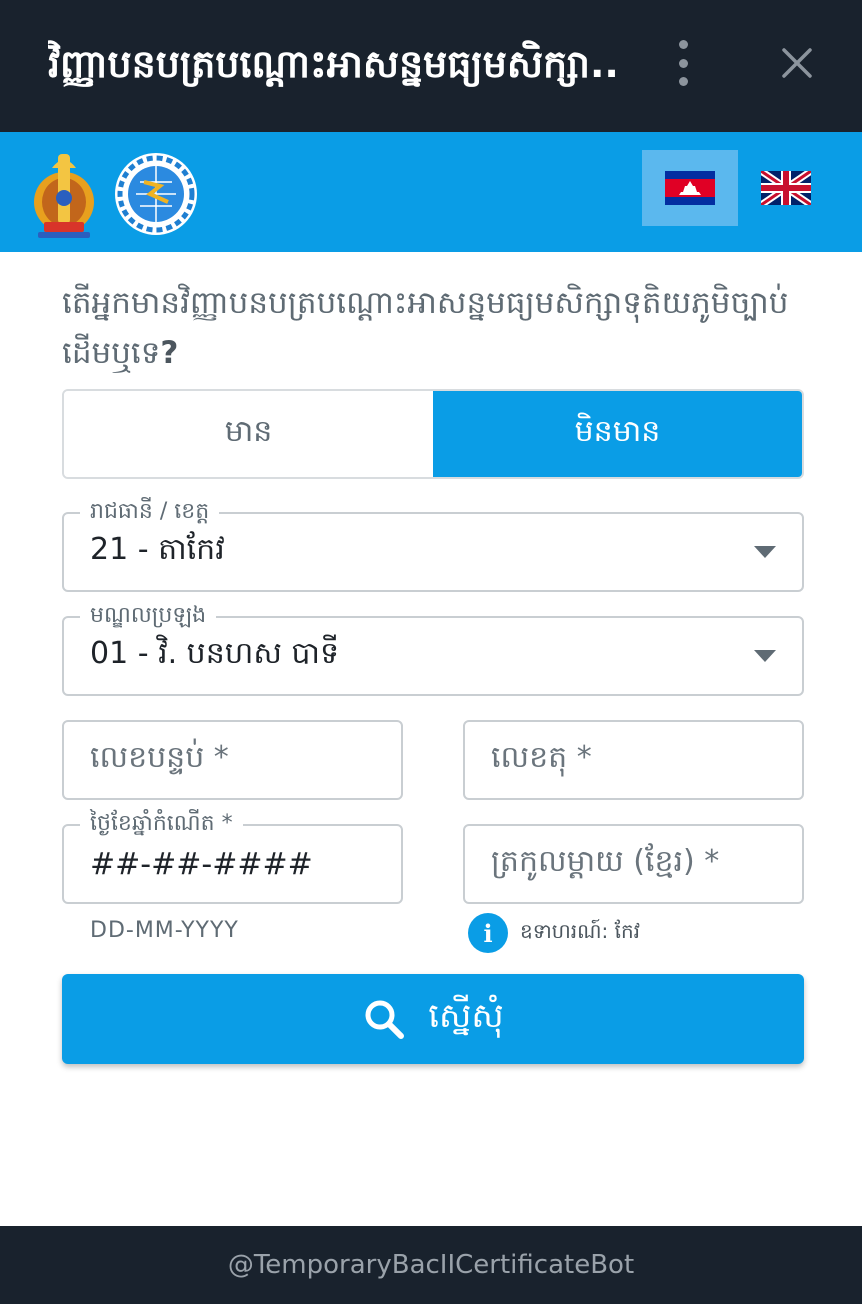  What do you see at coordinates (605, 861) in the screenshot?
I see `mother-name-placeholder: ត្រកូលម្ដាយ (ខ្មែរ) *` at bounding box center [605, 861].